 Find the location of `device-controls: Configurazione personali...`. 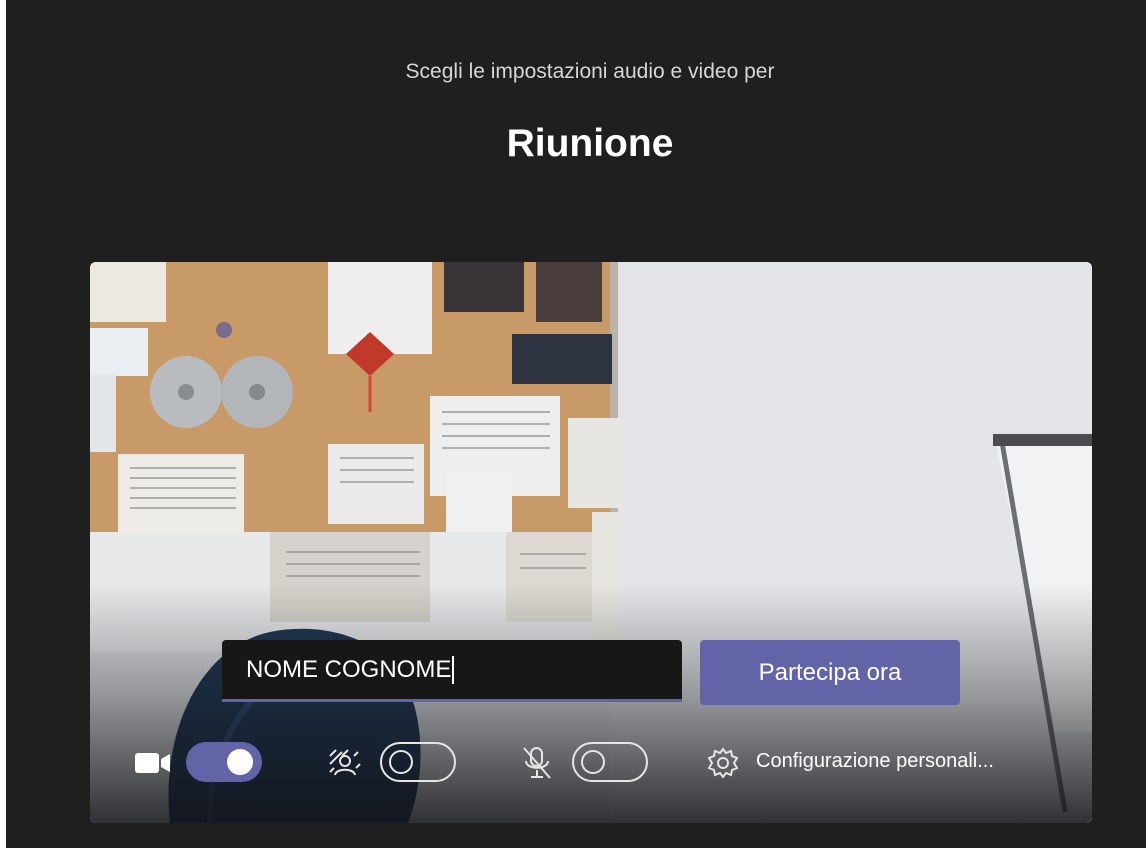

device-controls: Configurazione personali... is located at coordinates (591, 772).